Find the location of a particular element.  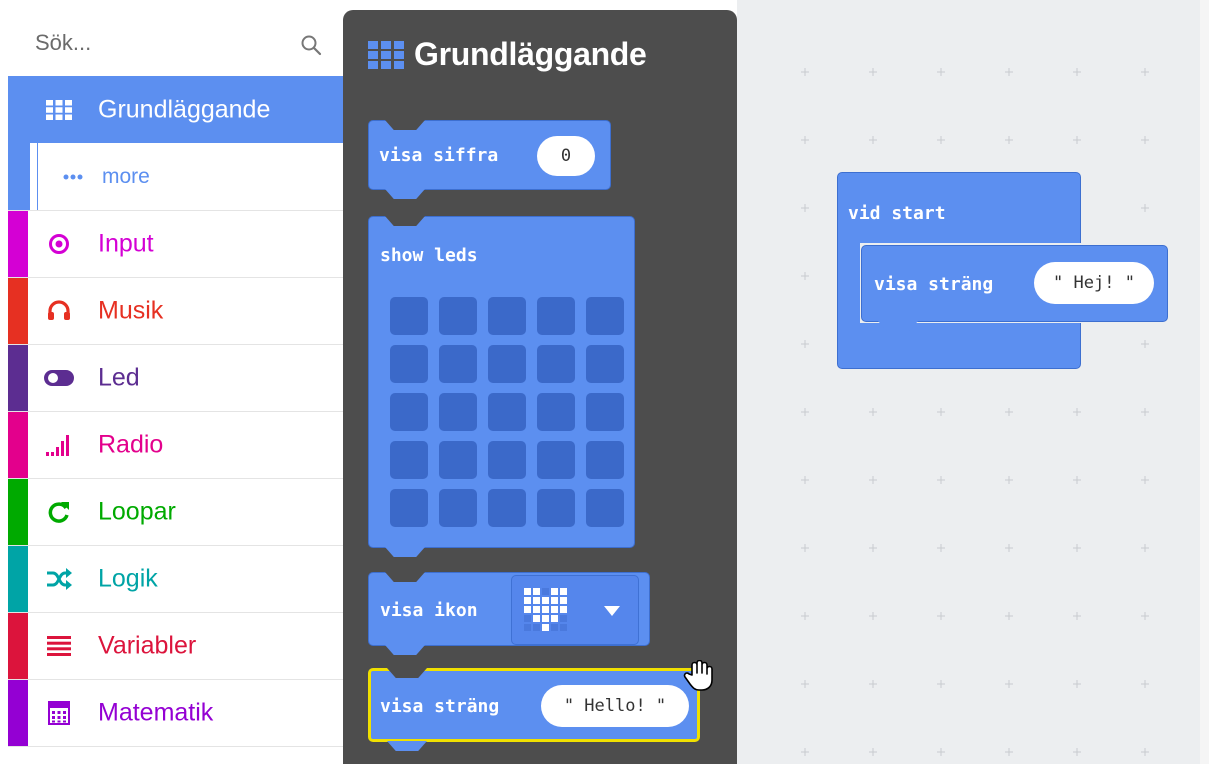

category-label: Musik is located at coordinates (131, 310).